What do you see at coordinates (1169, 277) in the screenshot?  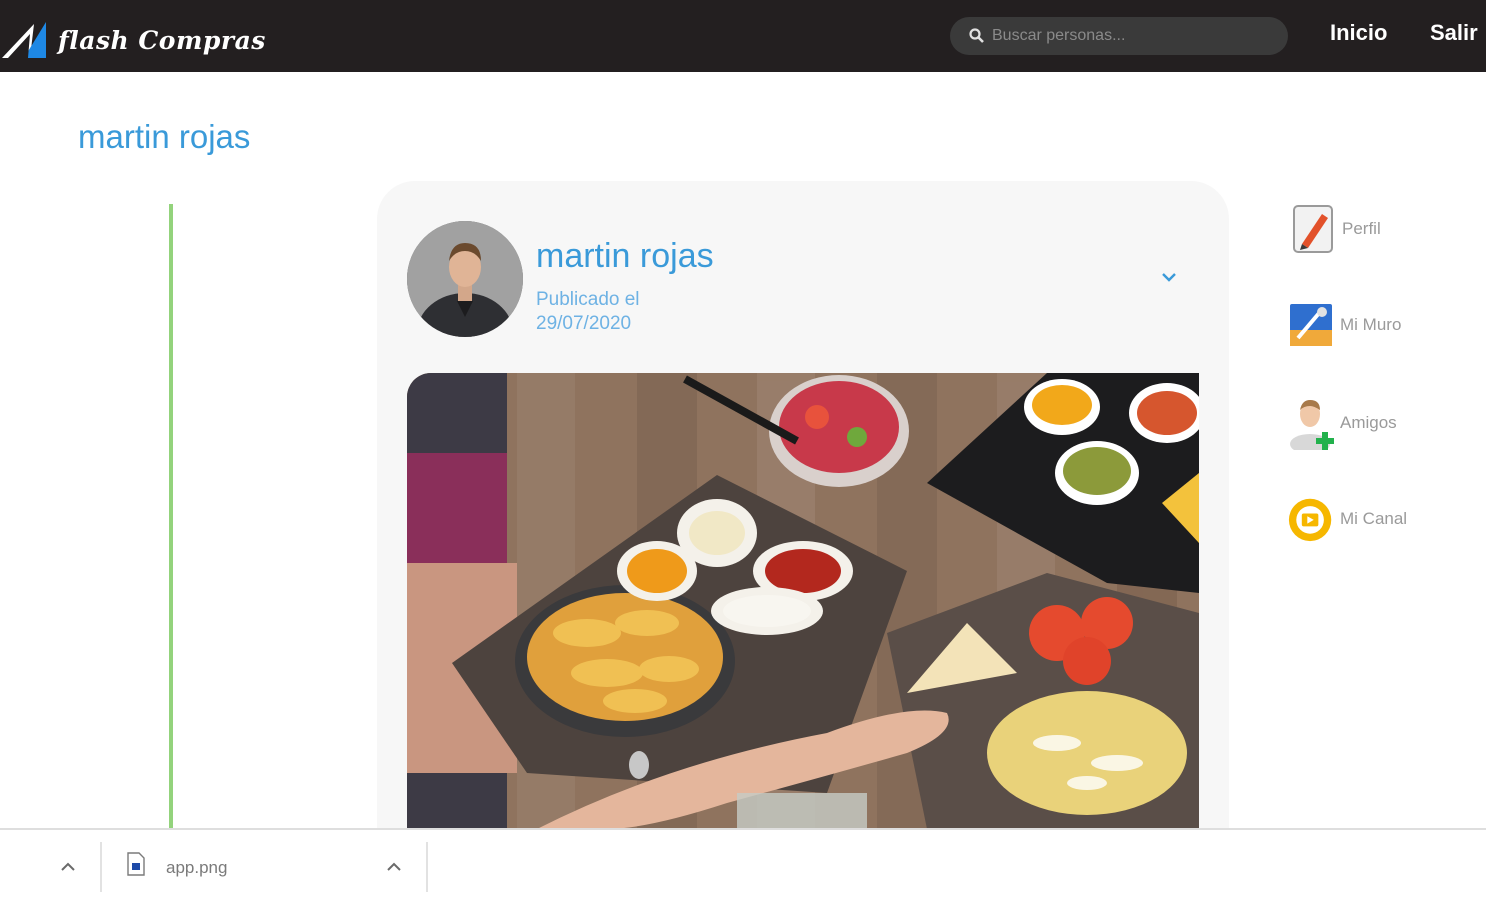 I see `chevron-down-icon` at bounding box center [1169, 277].